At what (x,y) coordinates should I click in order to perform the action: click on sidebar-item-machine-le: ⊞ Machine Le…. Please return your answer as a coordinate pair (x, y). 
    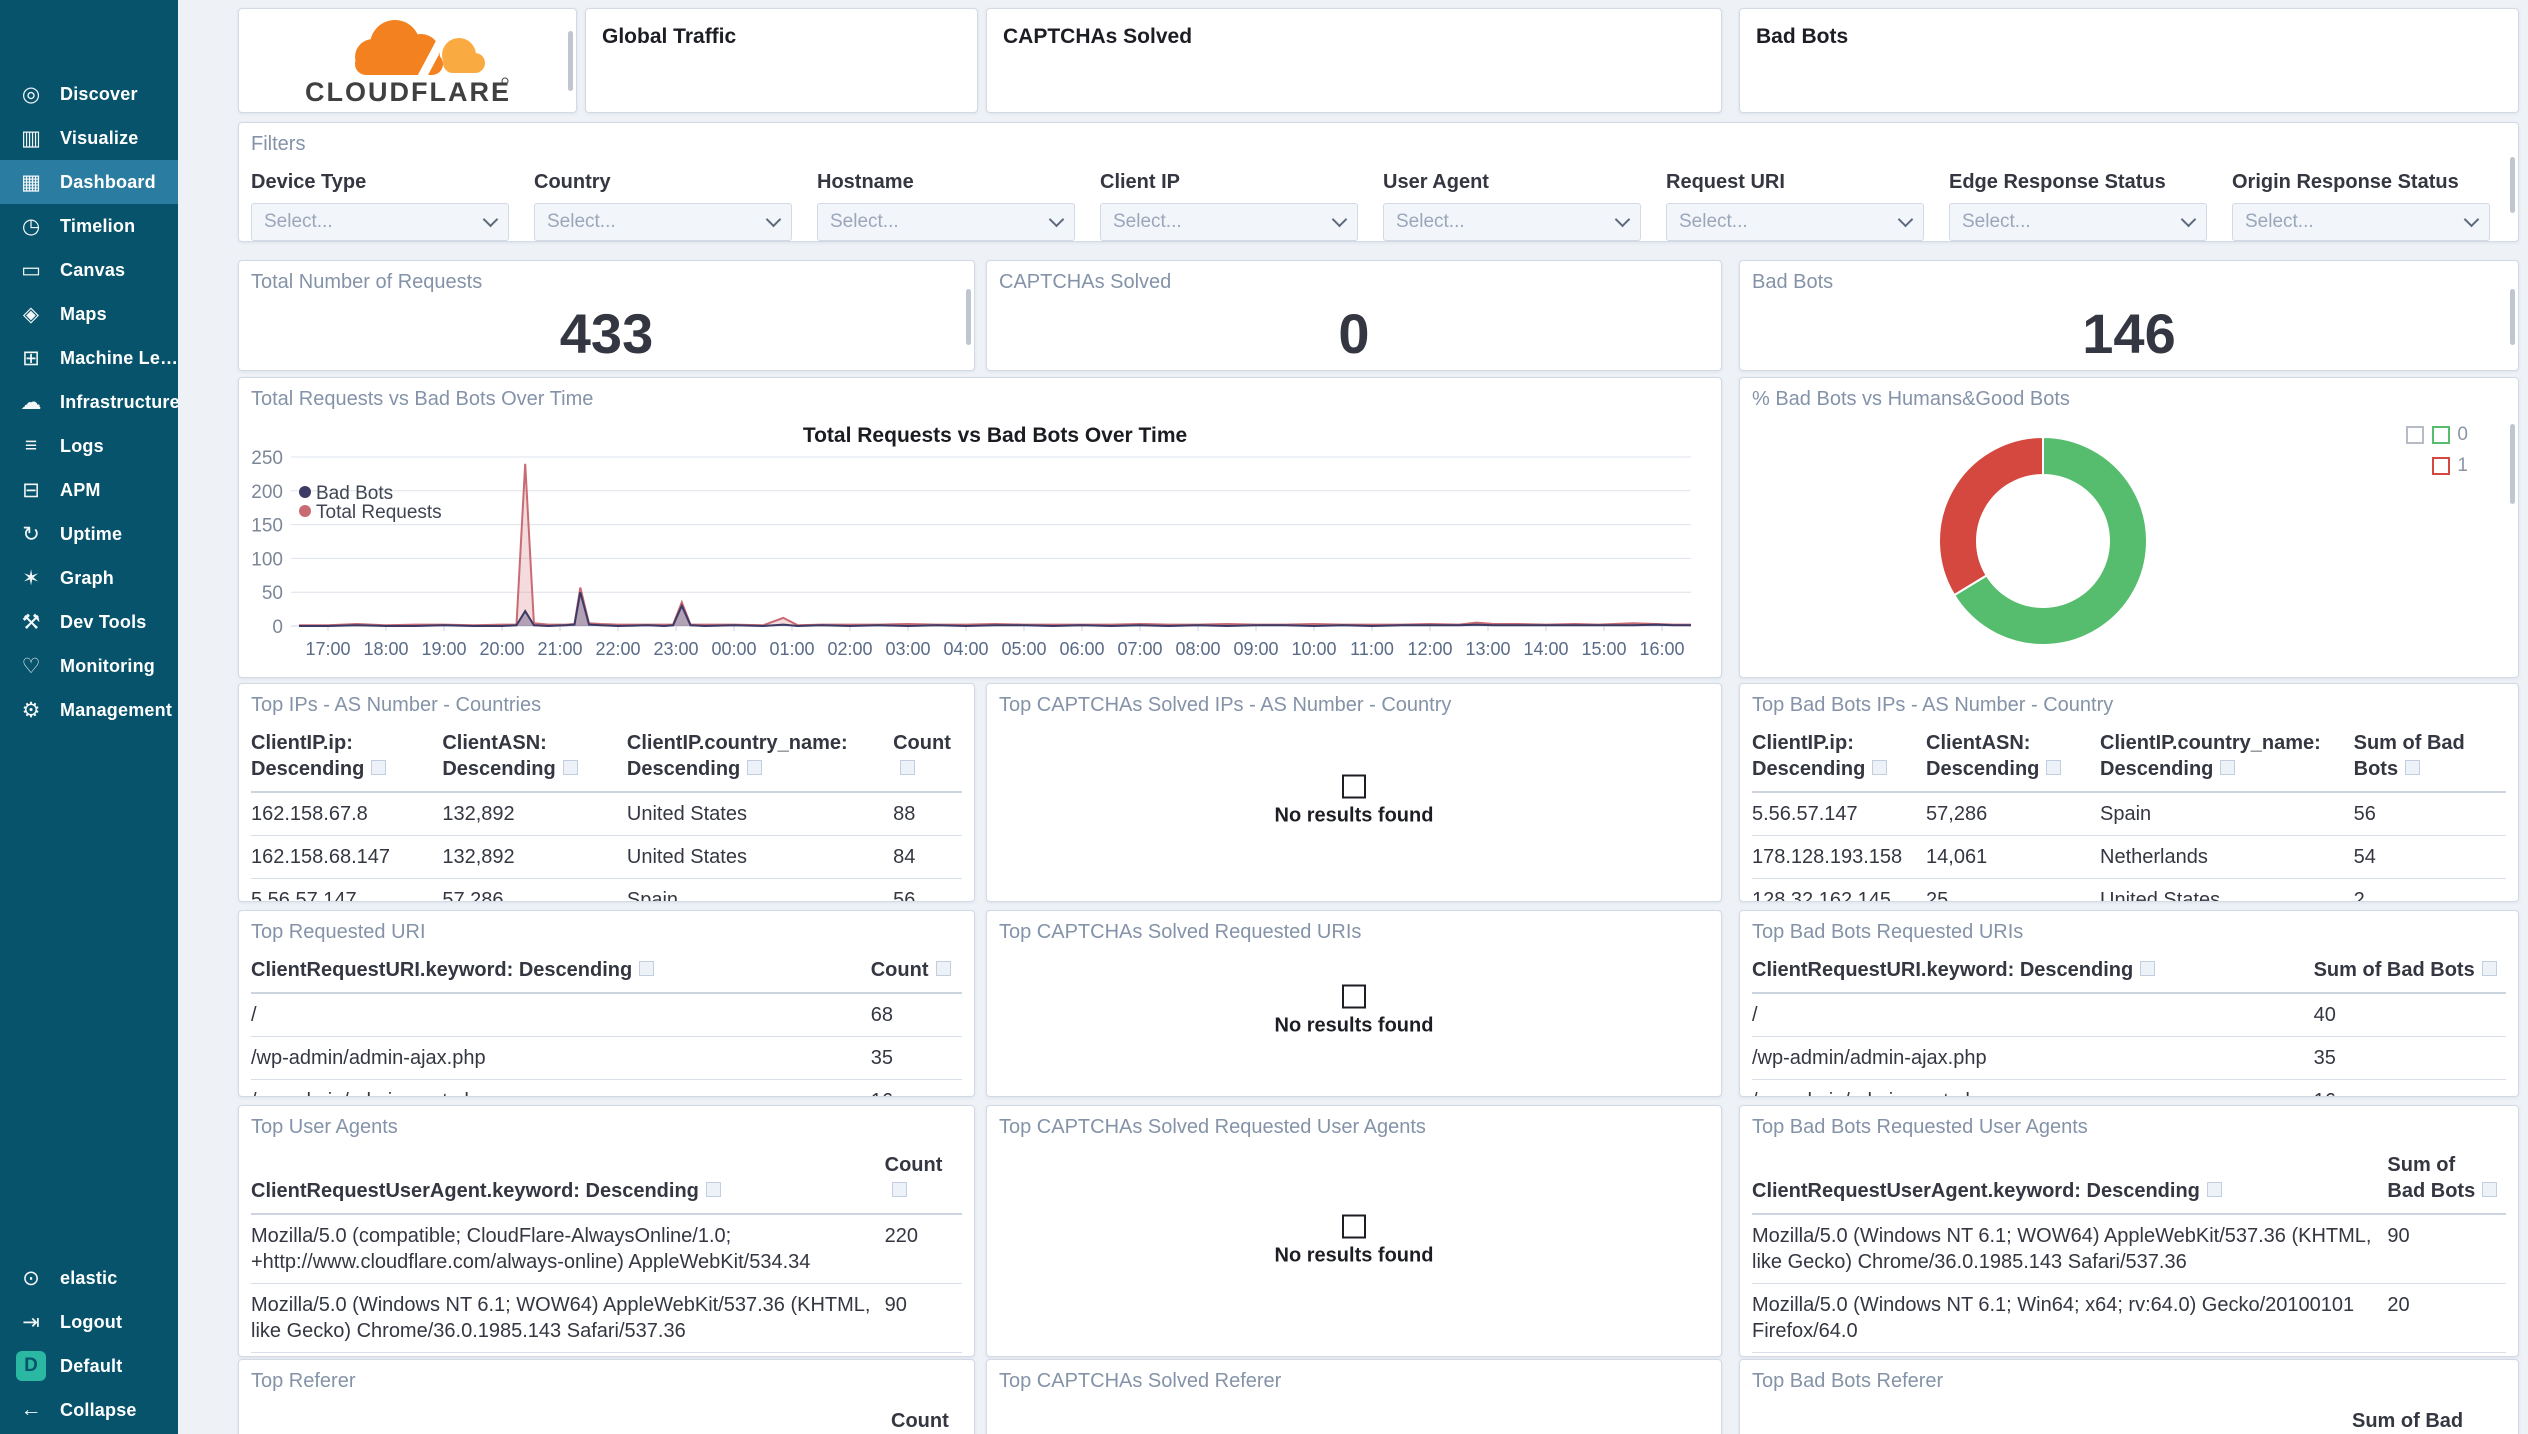
    Looking at the image, I should click on (89, 358).